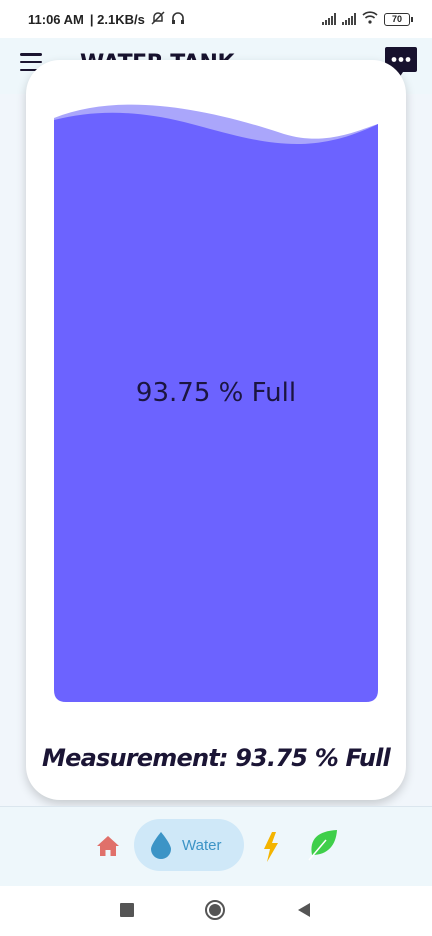  I want to click on home-circle-icon, so click(215, 910).